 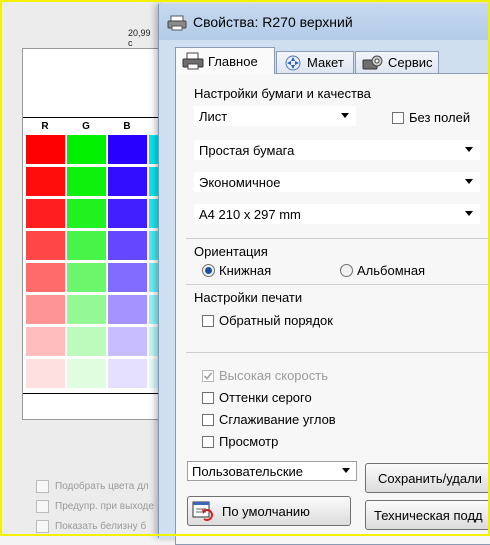 I want to click on media-type-value: Простая бумага, so click(x=247, y=150).